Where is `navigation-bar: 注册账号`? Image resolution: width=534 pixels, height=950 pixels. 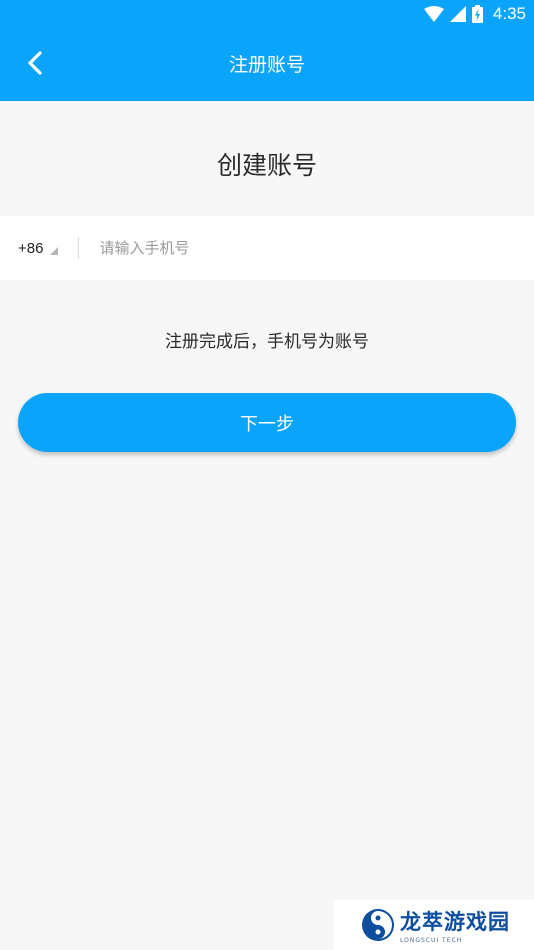 navigation-bar: 注册账号 is located at coordinates (267, 64).